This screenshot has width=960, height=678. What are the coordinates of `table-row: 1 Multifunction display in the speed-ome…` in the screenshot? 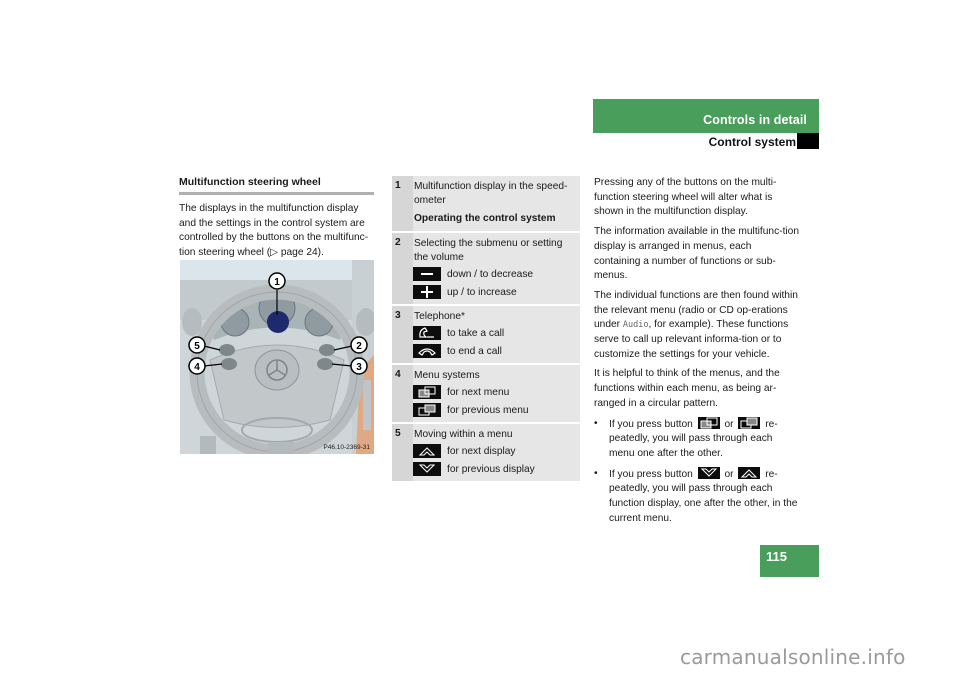 It's located at (486, 203).